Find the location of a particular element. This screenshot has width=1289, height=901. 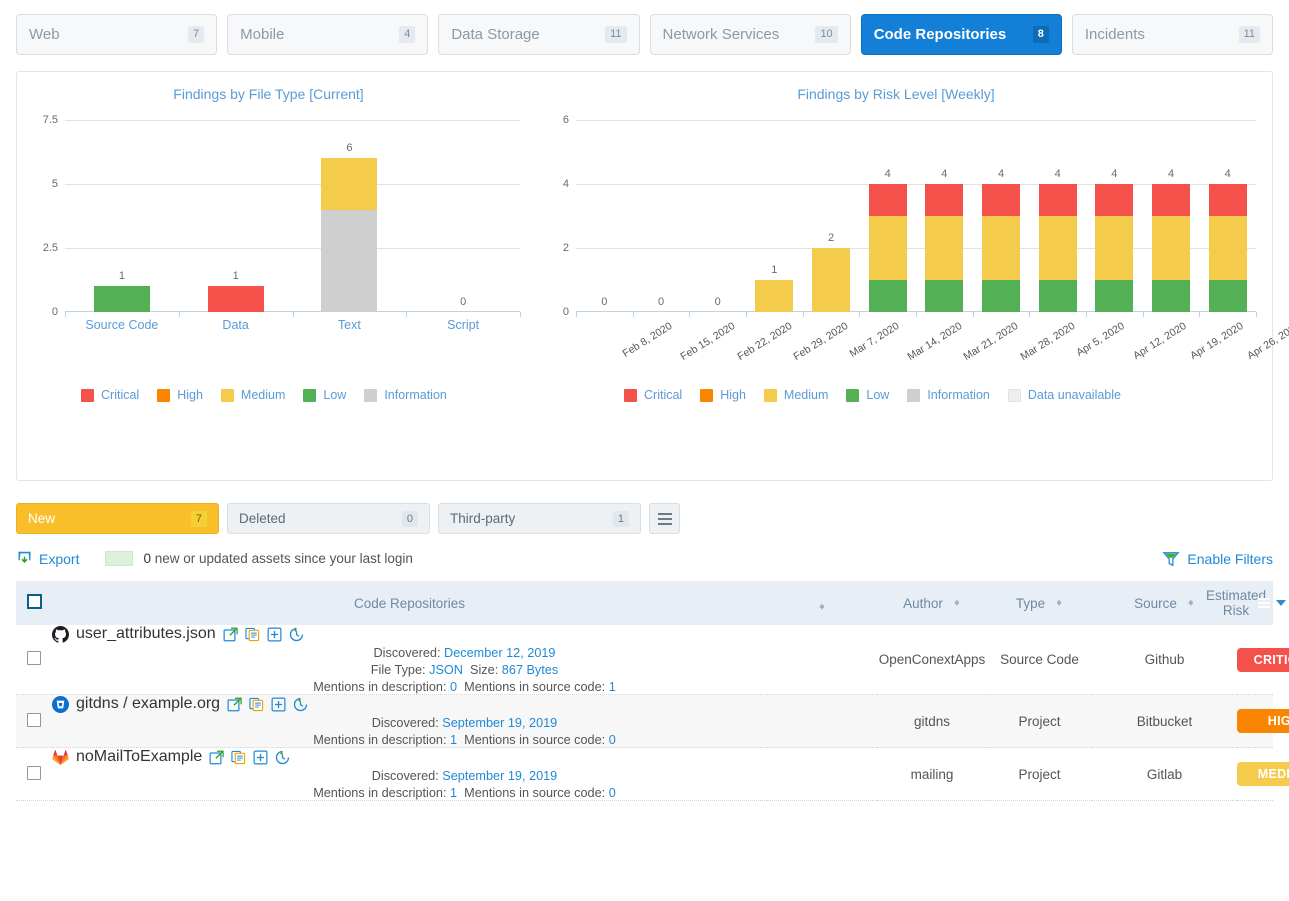

column-header-type: Type ▲ ▼ is located at coordinates (1039, 603).